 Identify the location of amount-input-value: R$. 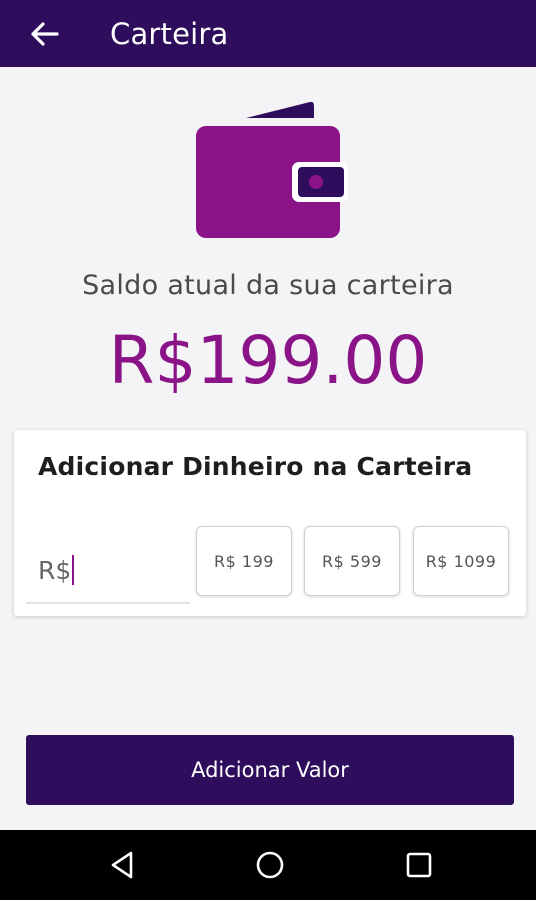
(55, 570).